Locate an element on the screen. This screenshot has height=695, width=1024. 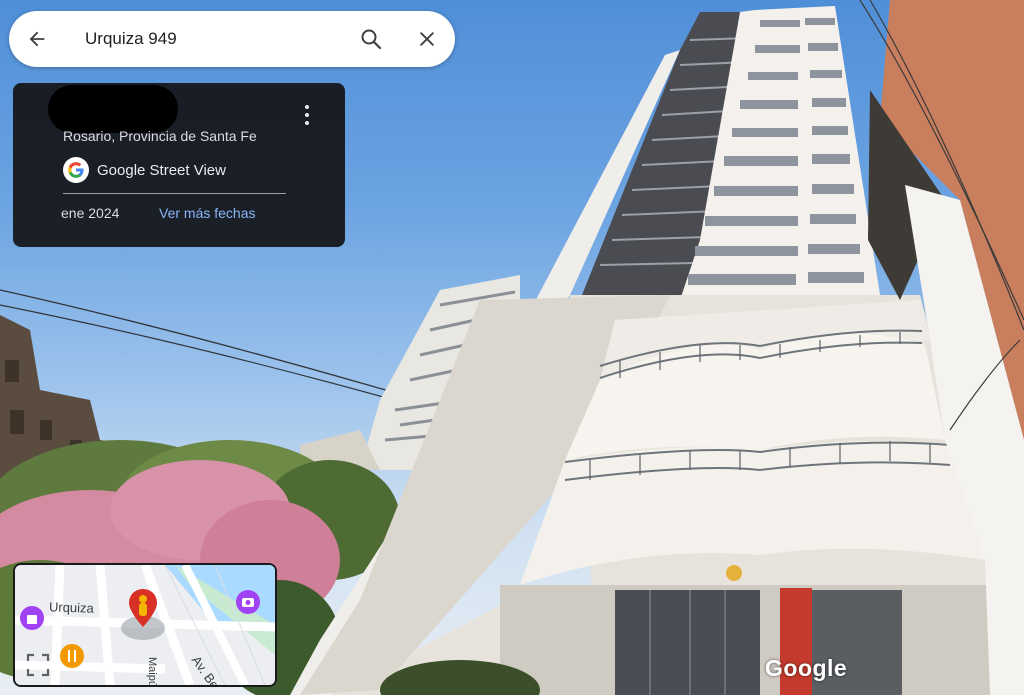
more-vert-icon is located at coordinates (307, 107).